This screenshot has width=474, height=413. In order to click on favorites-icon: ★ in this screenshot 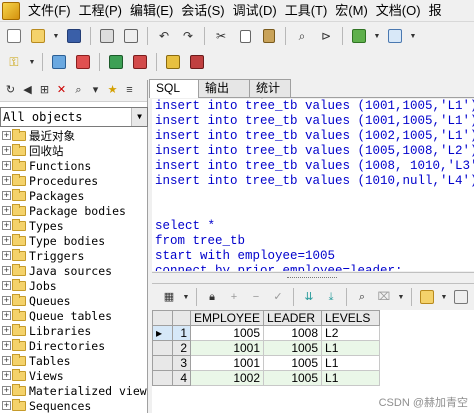, I will do `click(112, 91)`.